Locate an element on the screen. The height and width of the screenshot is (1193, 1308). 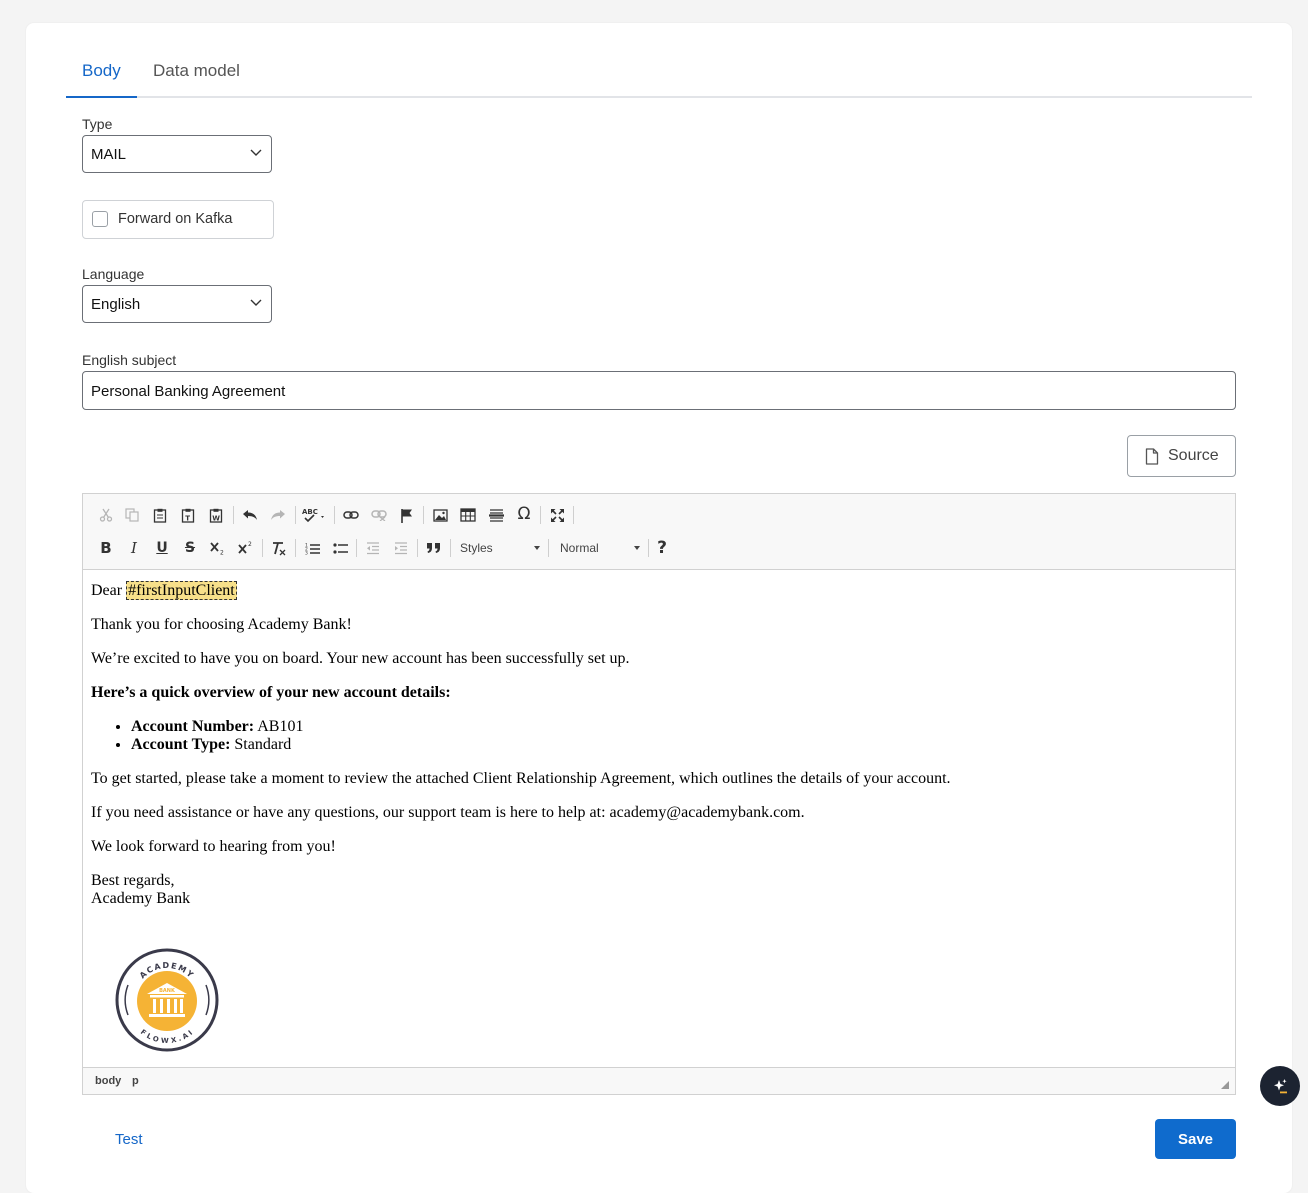
undo-icon is located at coordinates (250, 515).